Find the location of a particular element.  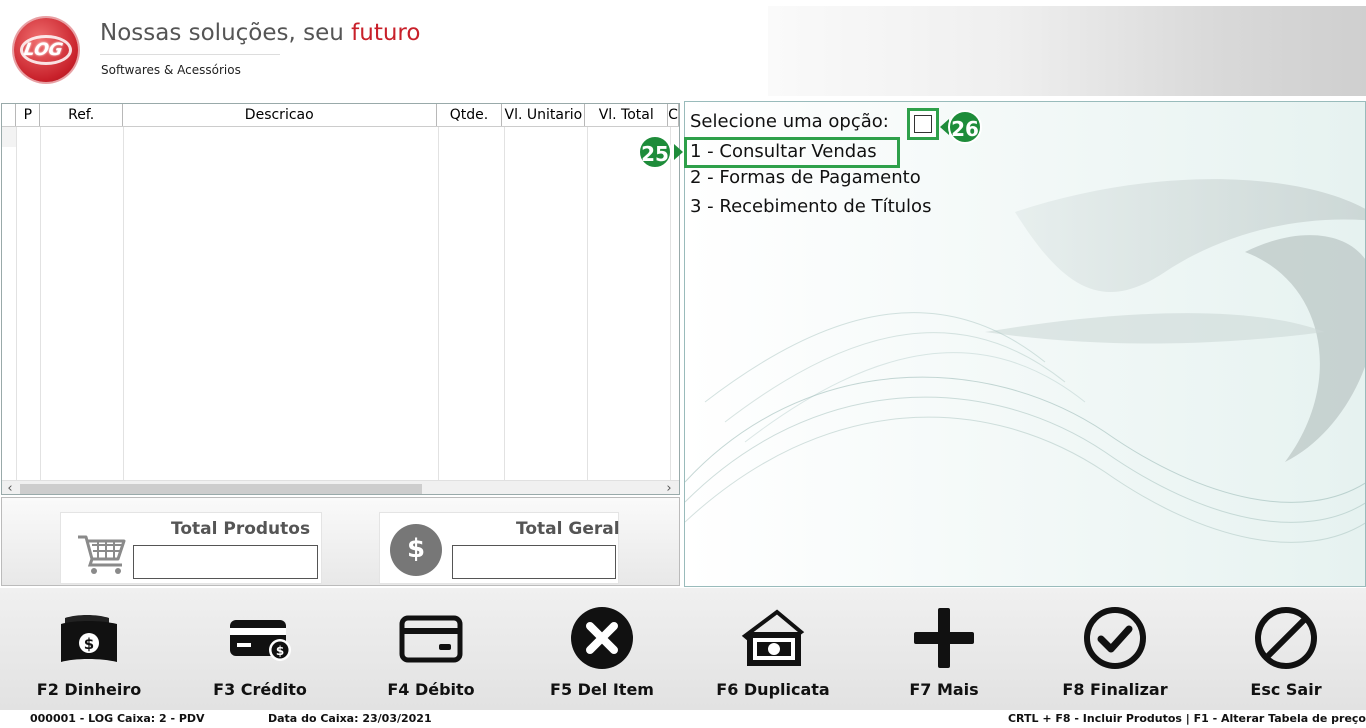

delete-x-icon is located at coordinates (602, 638).